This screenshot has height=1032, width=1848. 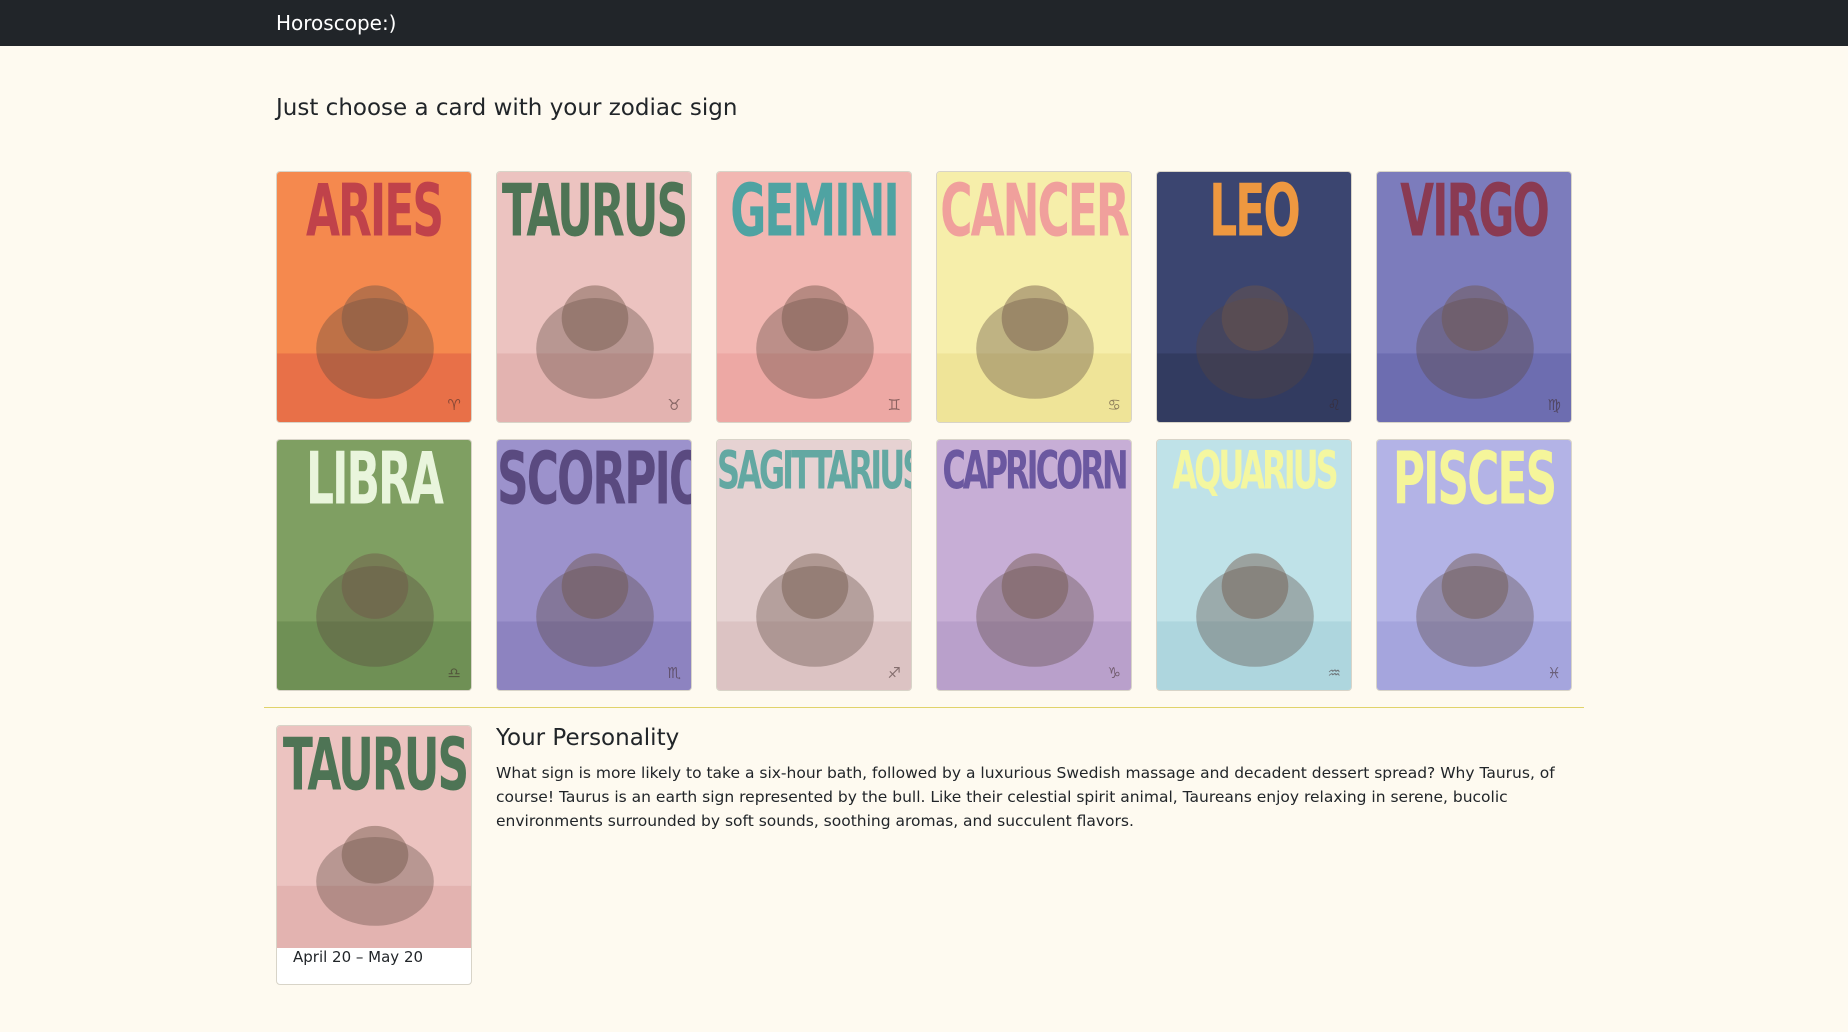 What do you see at coordinates (924, 23) in the screenshot?
I see `navbar: Horoscope:)` at bounding box center [924, 23].